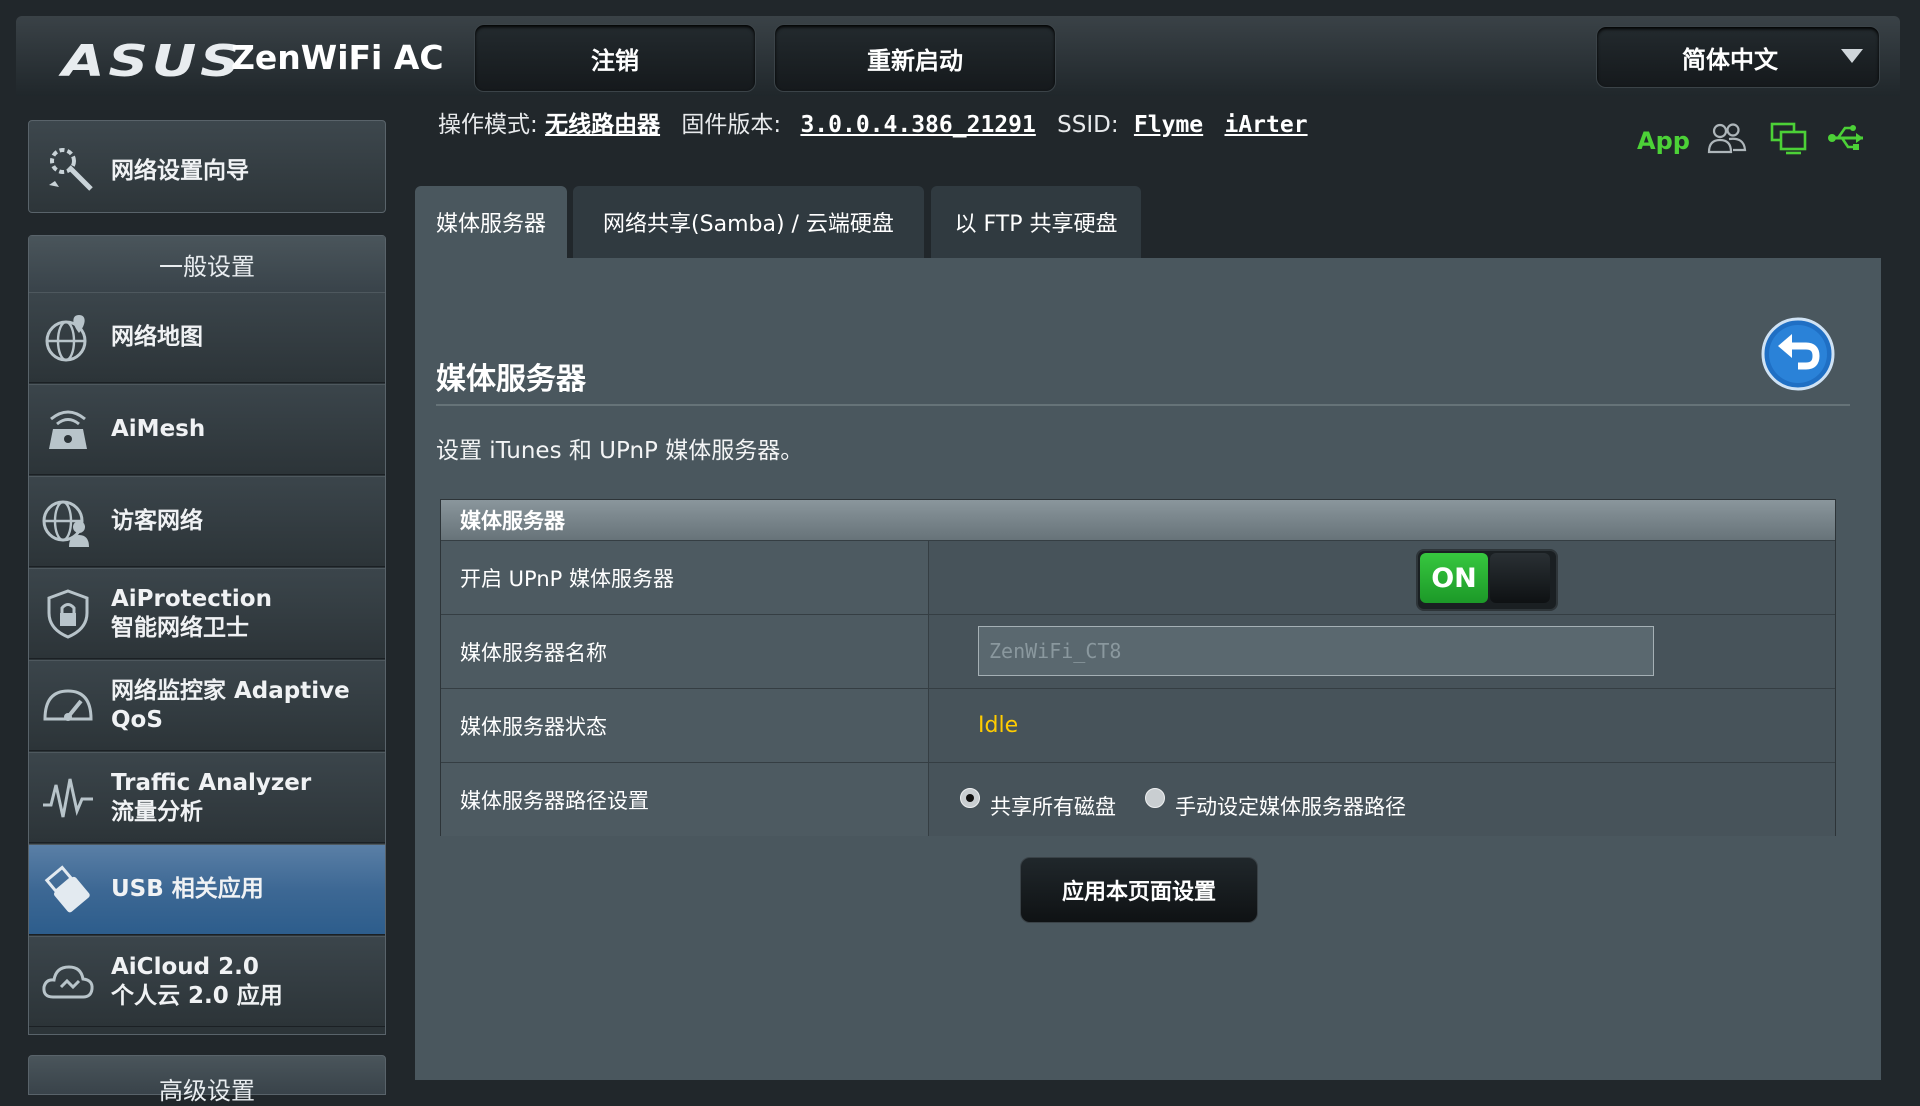 The height and width of the screenshot is (1106, 1920). I want to click on sidebar-item-traffic-analyzer: Traffic Analyzer 流量分析, so click(207, 797).